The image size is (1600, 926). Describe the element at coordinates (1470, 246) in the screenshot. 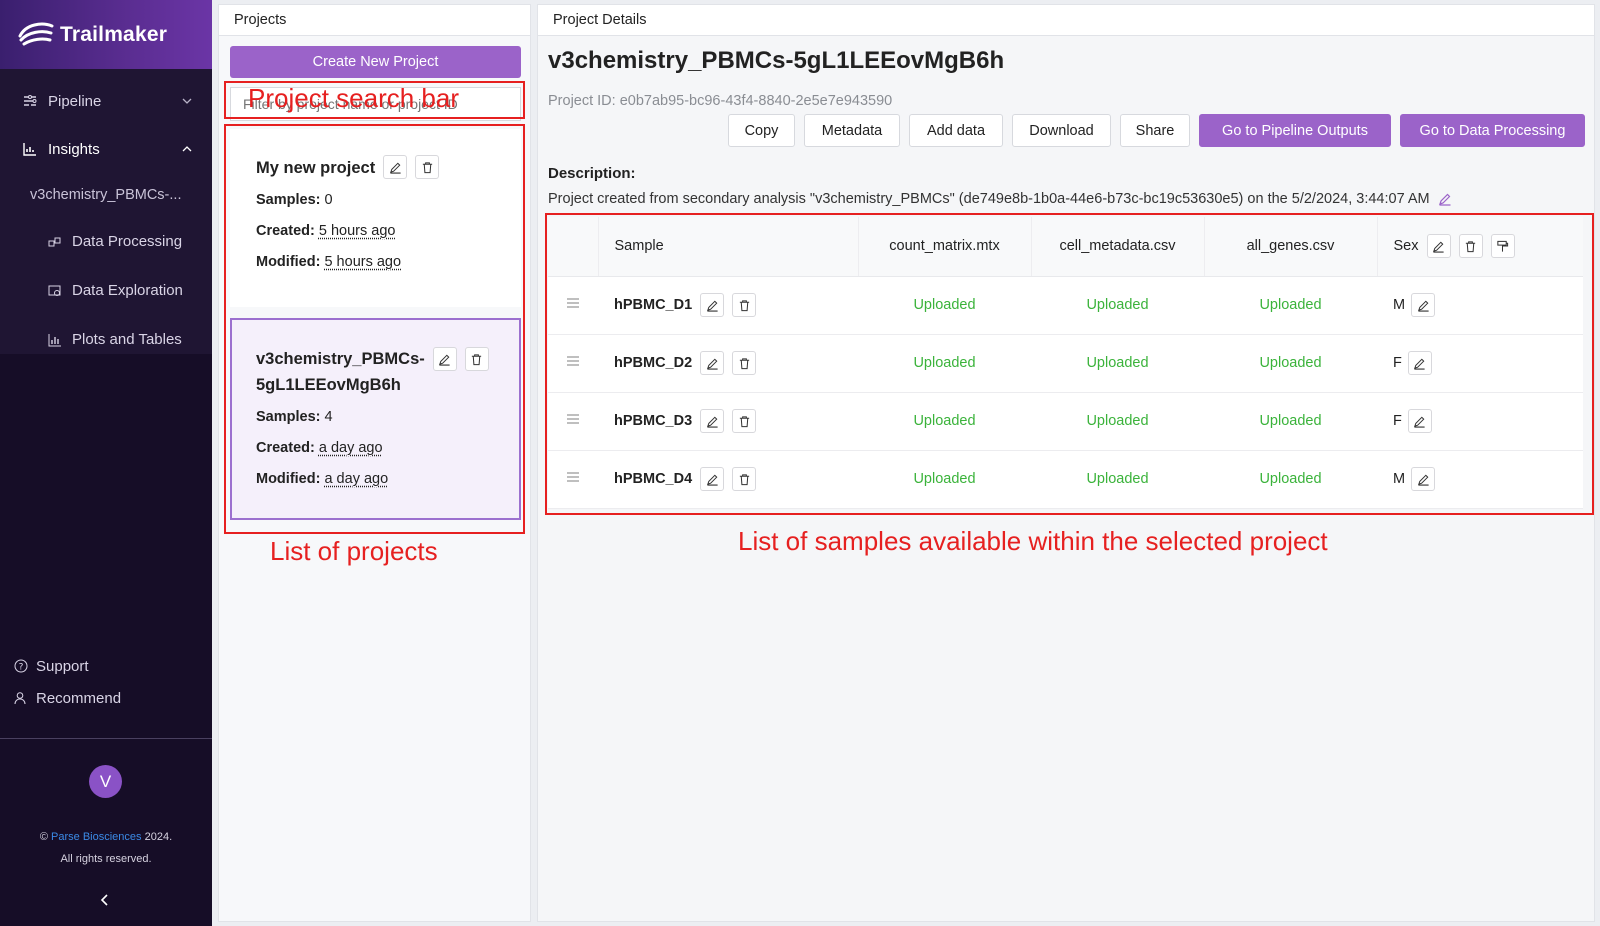

I see `delete-metadata-column-button` at that location.